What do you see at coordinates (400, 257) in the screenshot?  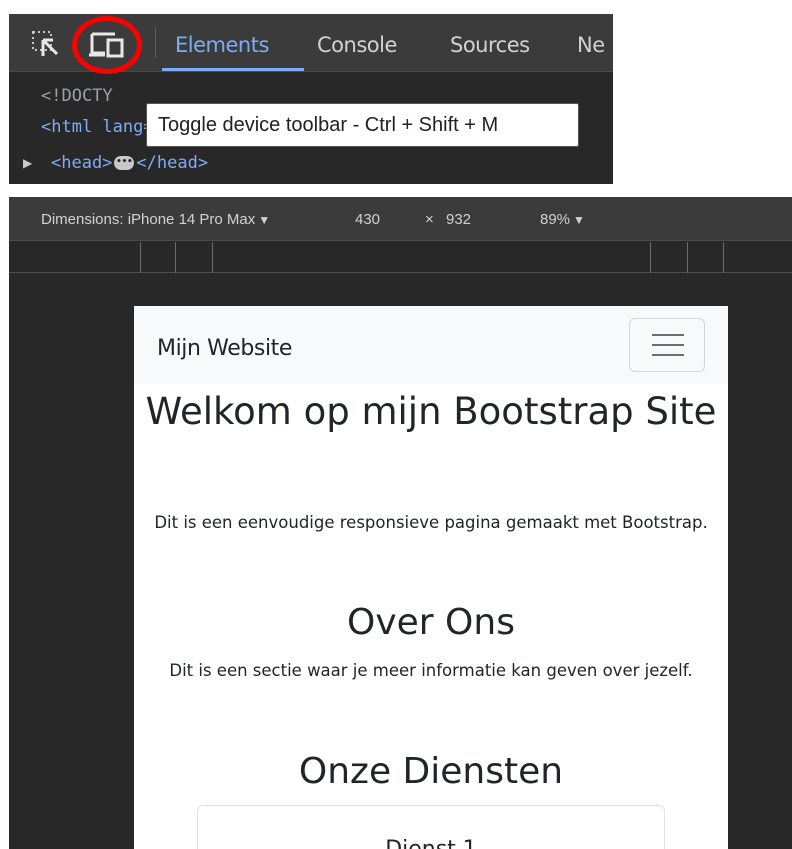 I see `media-query-ruler` at bounding box center [400, 257].